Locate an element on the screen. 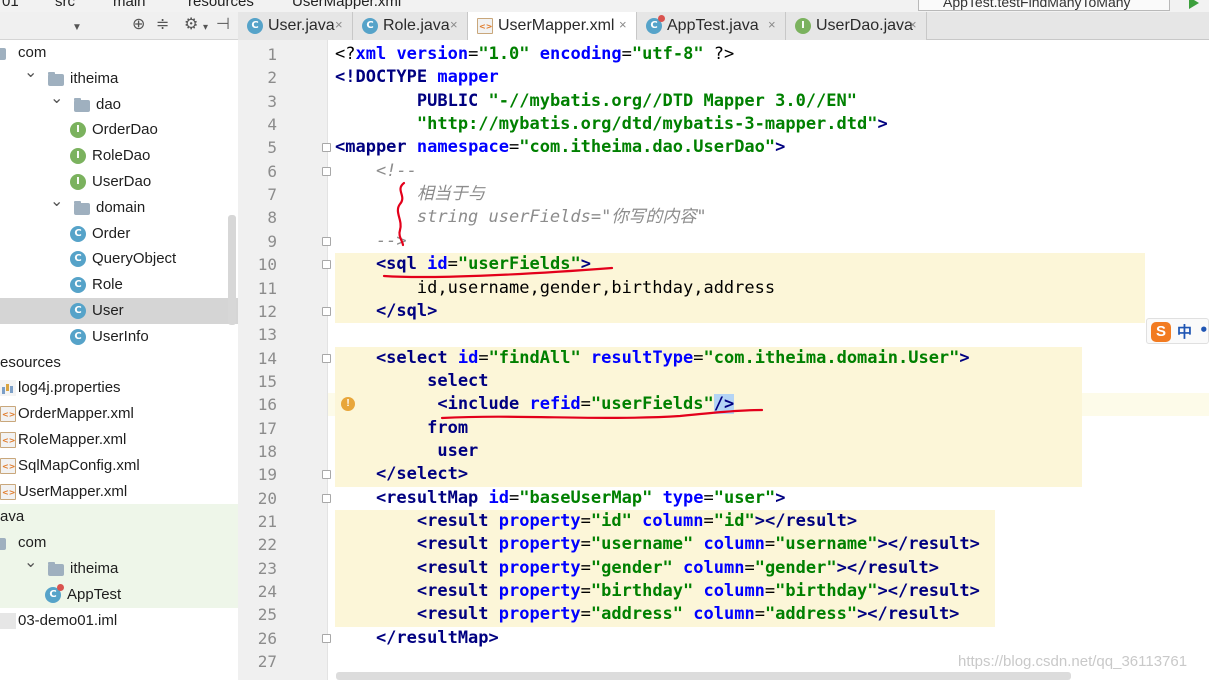 The image size is (1209, 680). breadcrumb-item: src is located at coordinates (65, 5).